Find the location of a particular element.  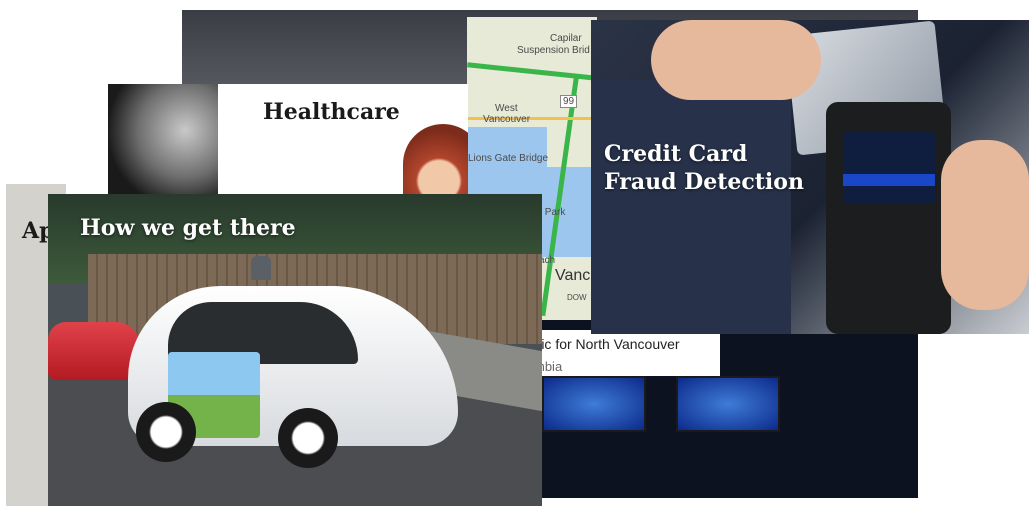

map-footer-title: affic for North Vancouver is located at coordinates (603, 344).